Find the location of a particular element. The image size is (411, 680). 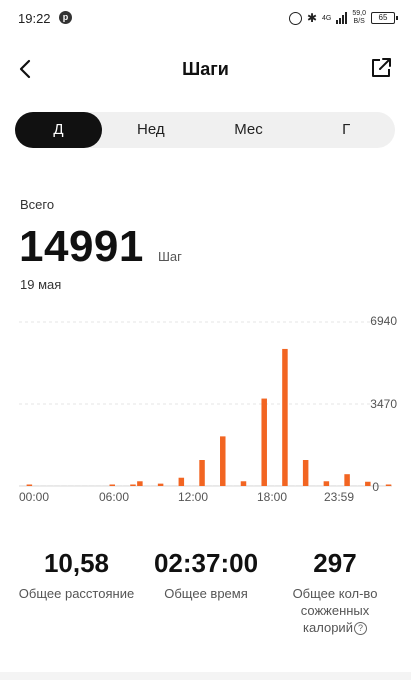

x-tick-2359: 23:59 is located at coordinates (339, 497).